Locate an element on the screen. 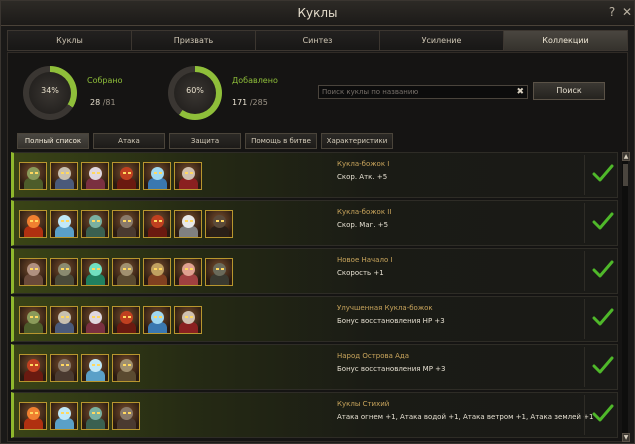  help-button: ? is located at coordinates (612, 12).